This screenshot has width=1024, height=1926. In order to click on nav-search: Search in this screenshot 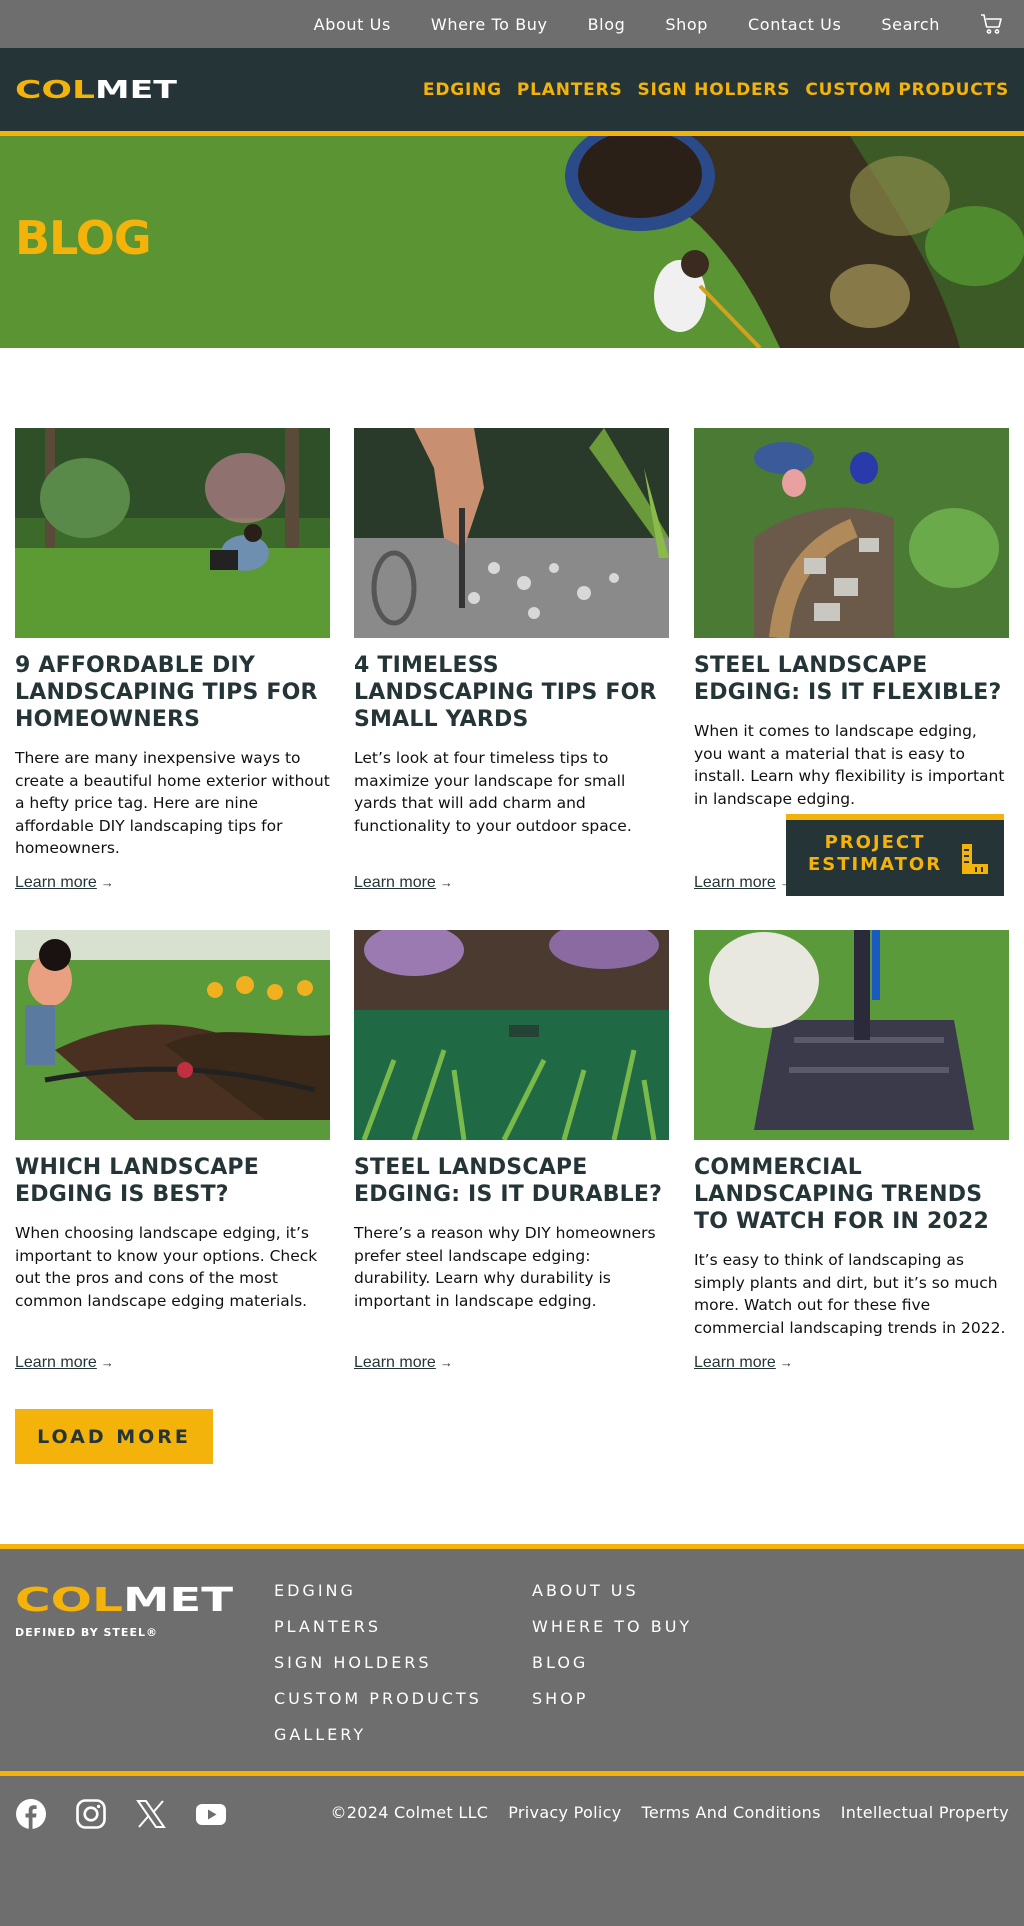, I will do `click(910, 24)`.